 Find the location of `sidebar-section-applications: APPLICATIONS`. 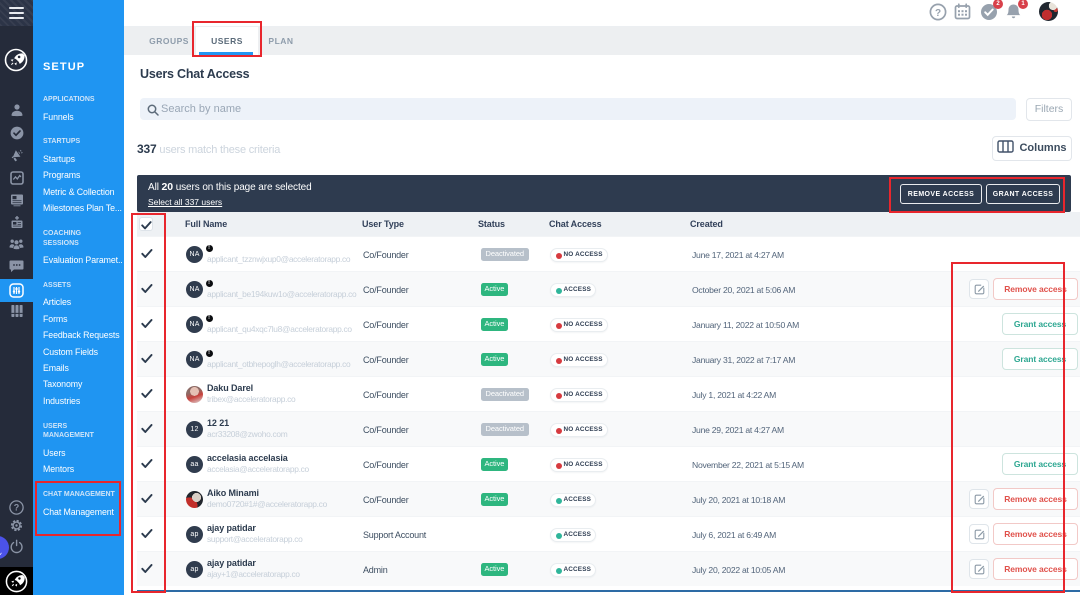

sidebar-section-applications: APPLICATIONS is located at coordinates (69, 99).